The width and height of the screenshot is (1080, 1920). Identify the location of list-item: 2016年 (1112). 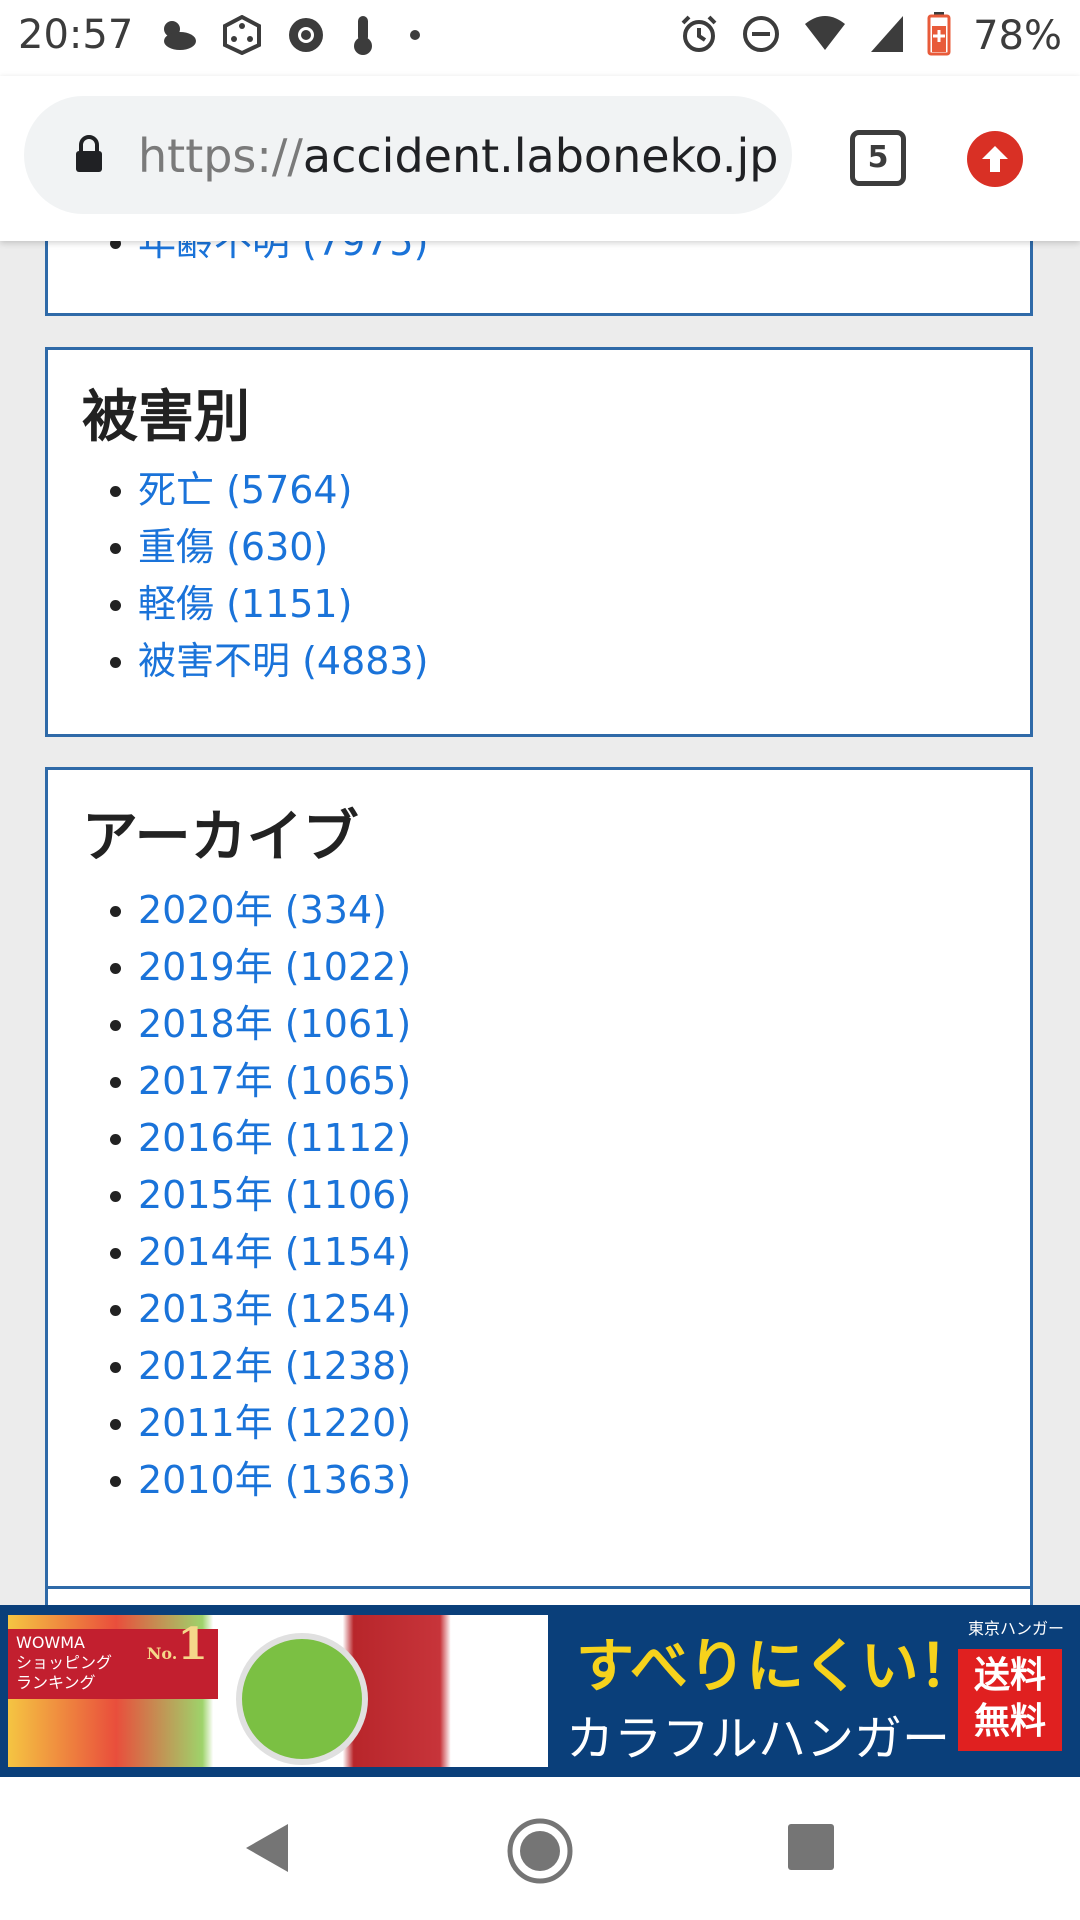
(260, 1138).